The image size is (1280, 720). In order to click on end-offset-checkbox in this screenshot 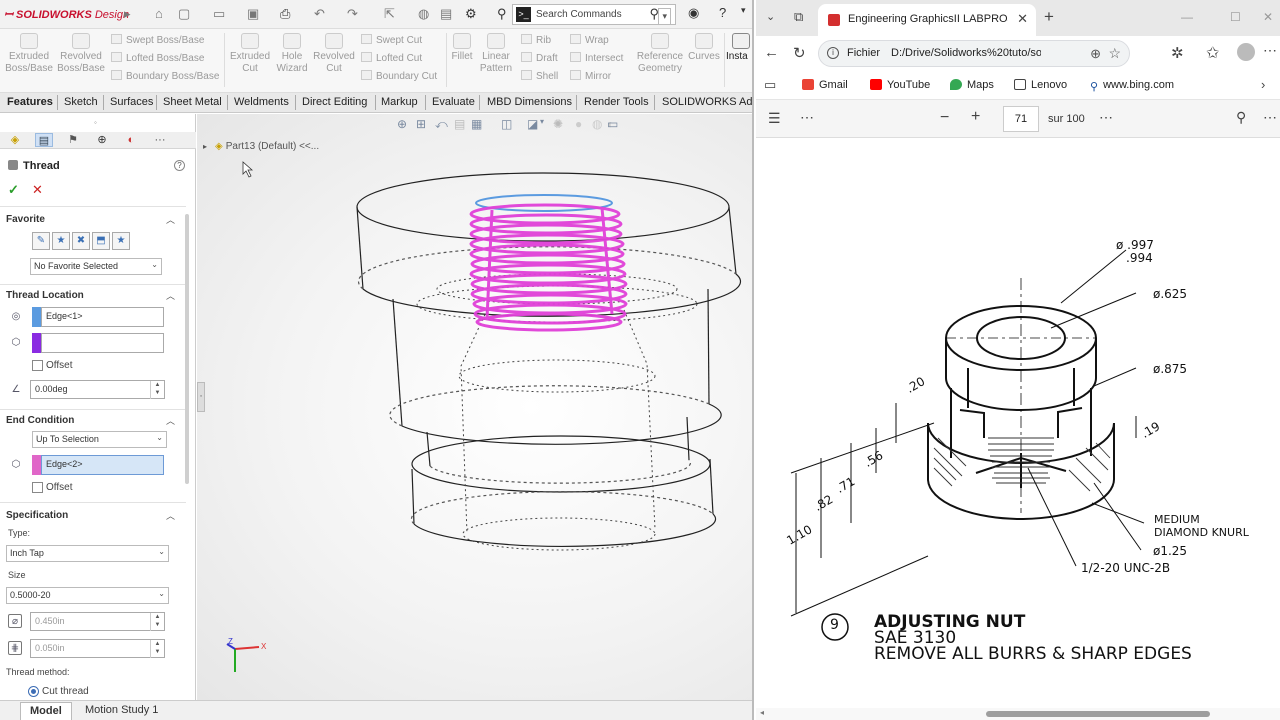, I will do `click(37, 487)`.